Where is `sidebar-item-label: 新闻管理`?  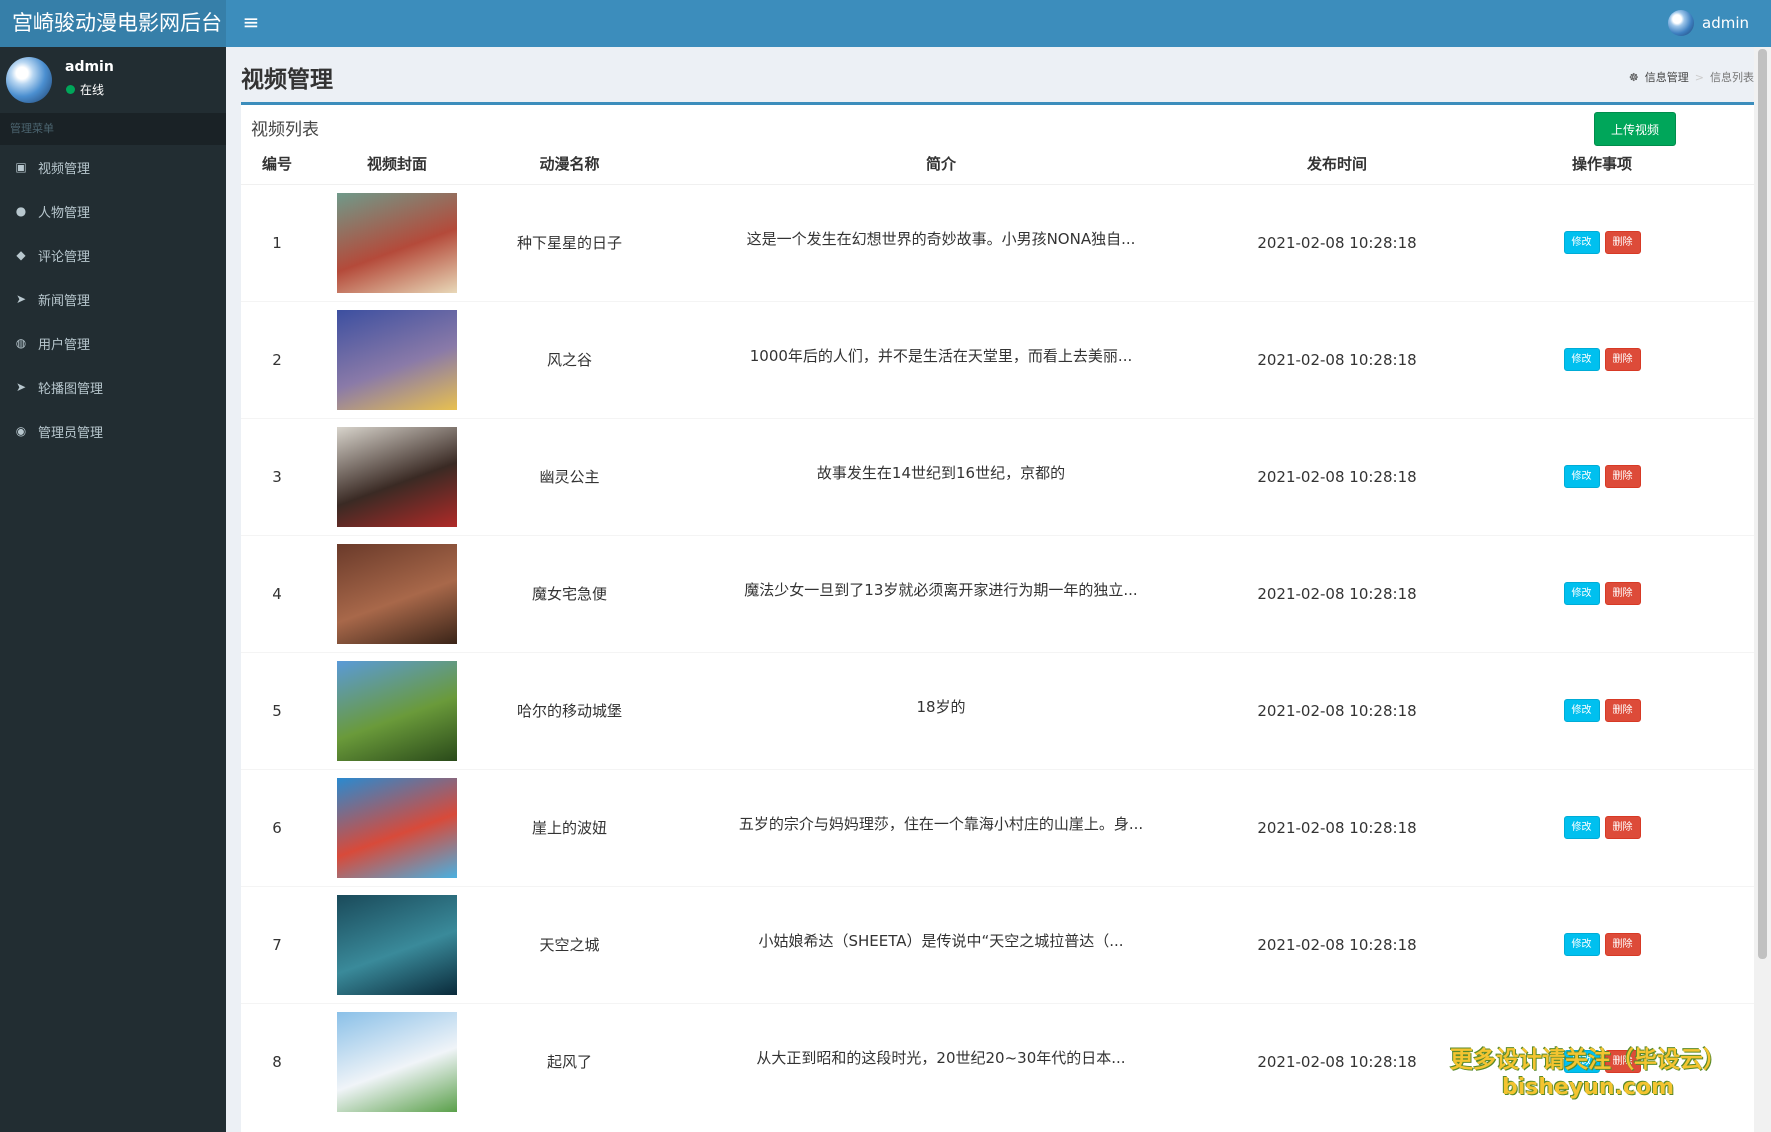 sidebar-item-label: 新闻管理 is located at coordinates (64, 301).